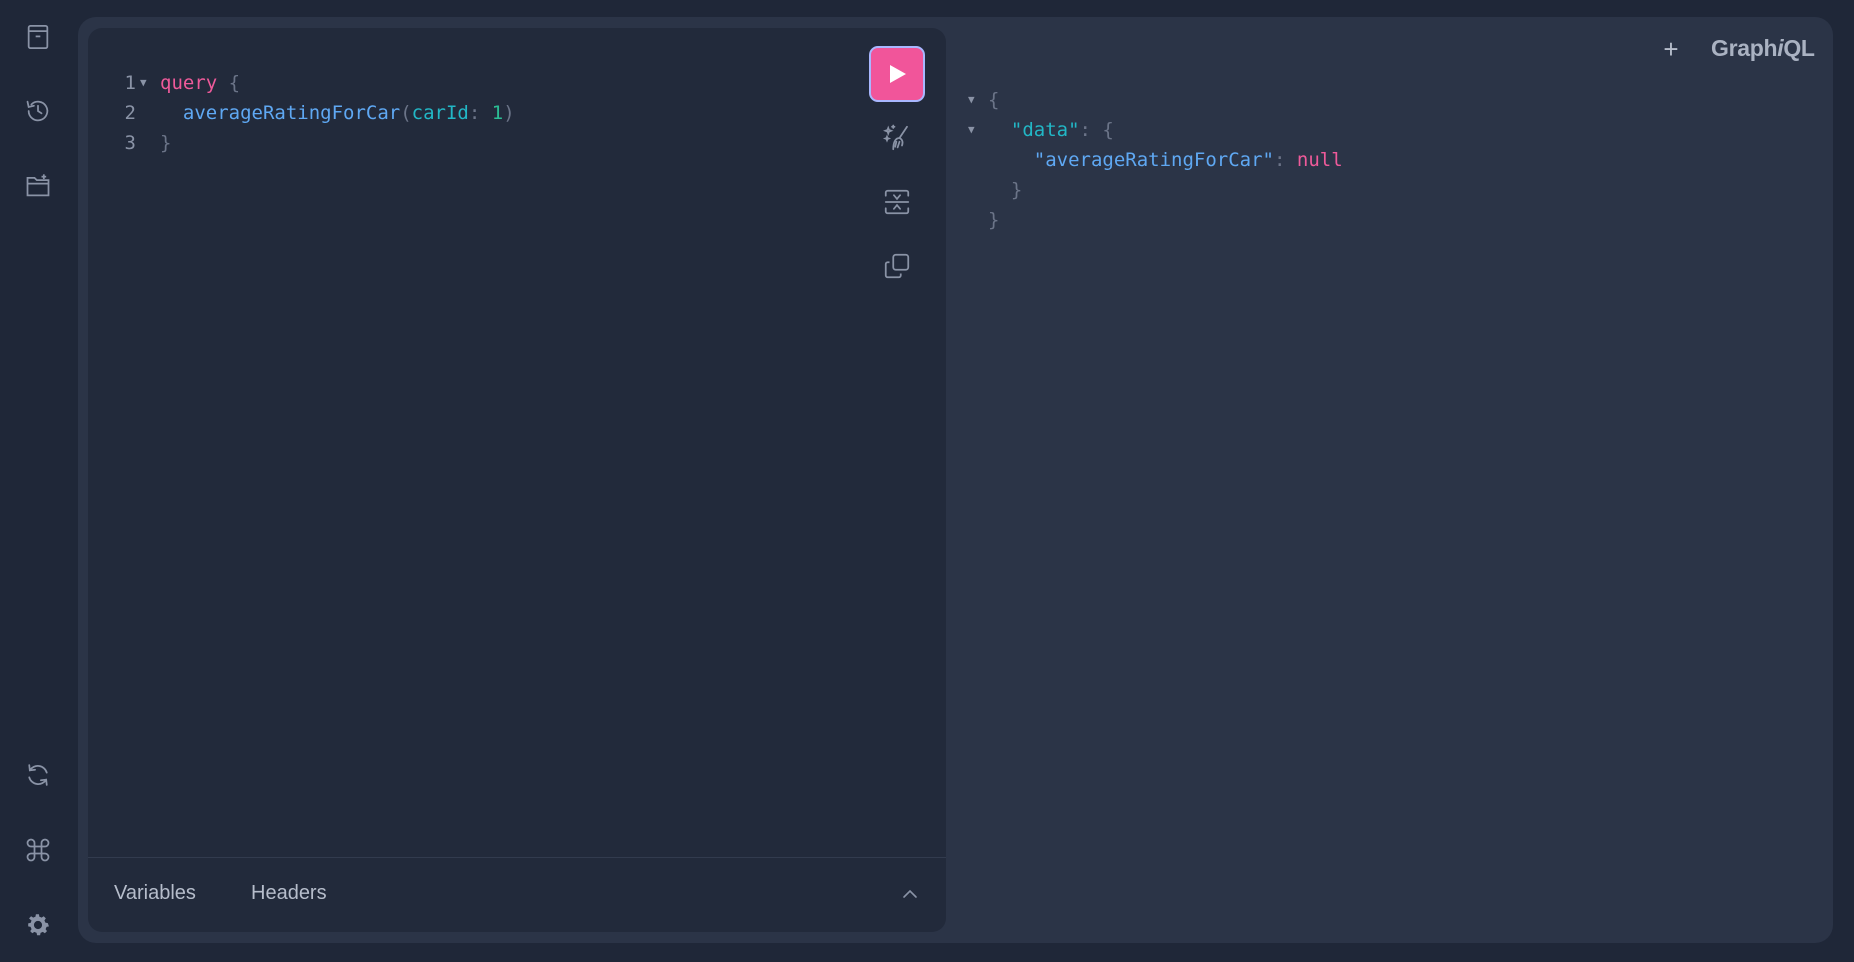  I want to click on editor-toolbar, so click(898, 166).